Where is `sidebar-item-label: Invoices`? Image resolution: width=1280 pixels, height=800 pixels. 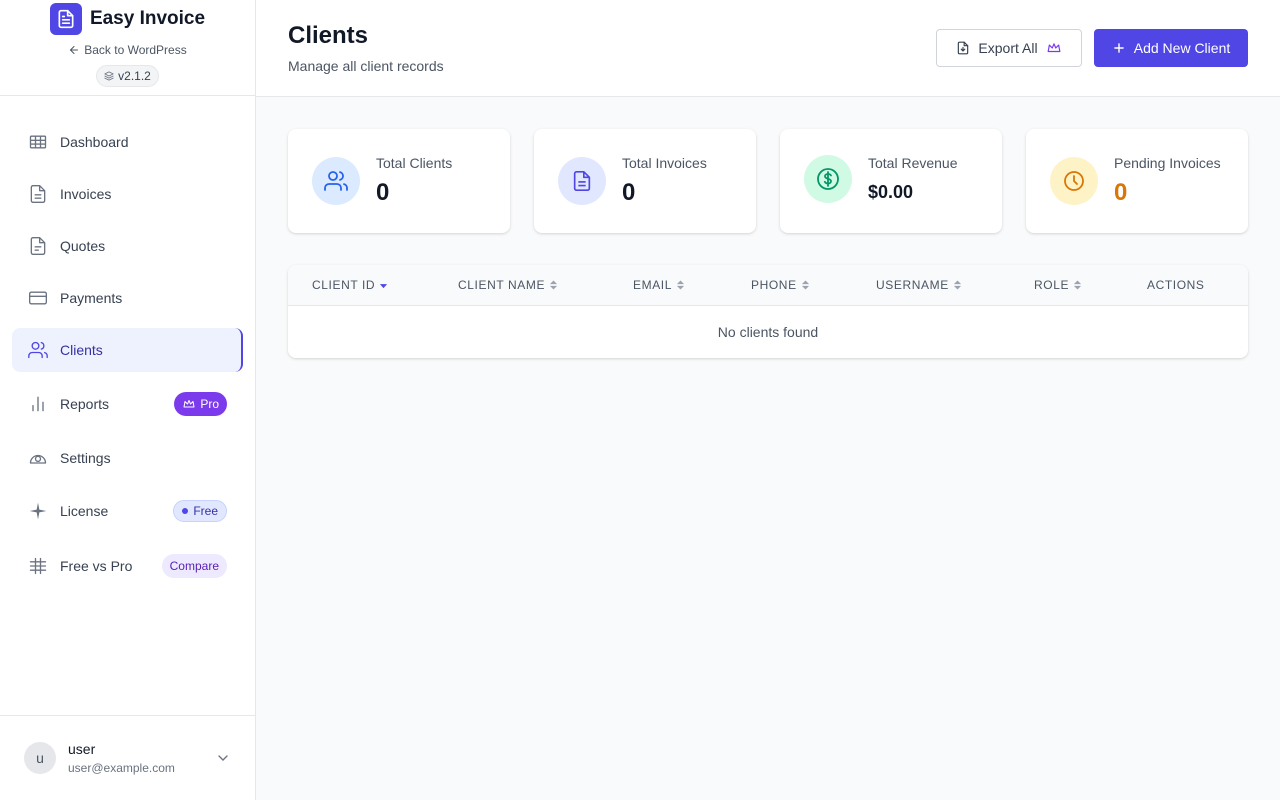 sidebar-item-label: Invoices is located at coordinates (86, 194).